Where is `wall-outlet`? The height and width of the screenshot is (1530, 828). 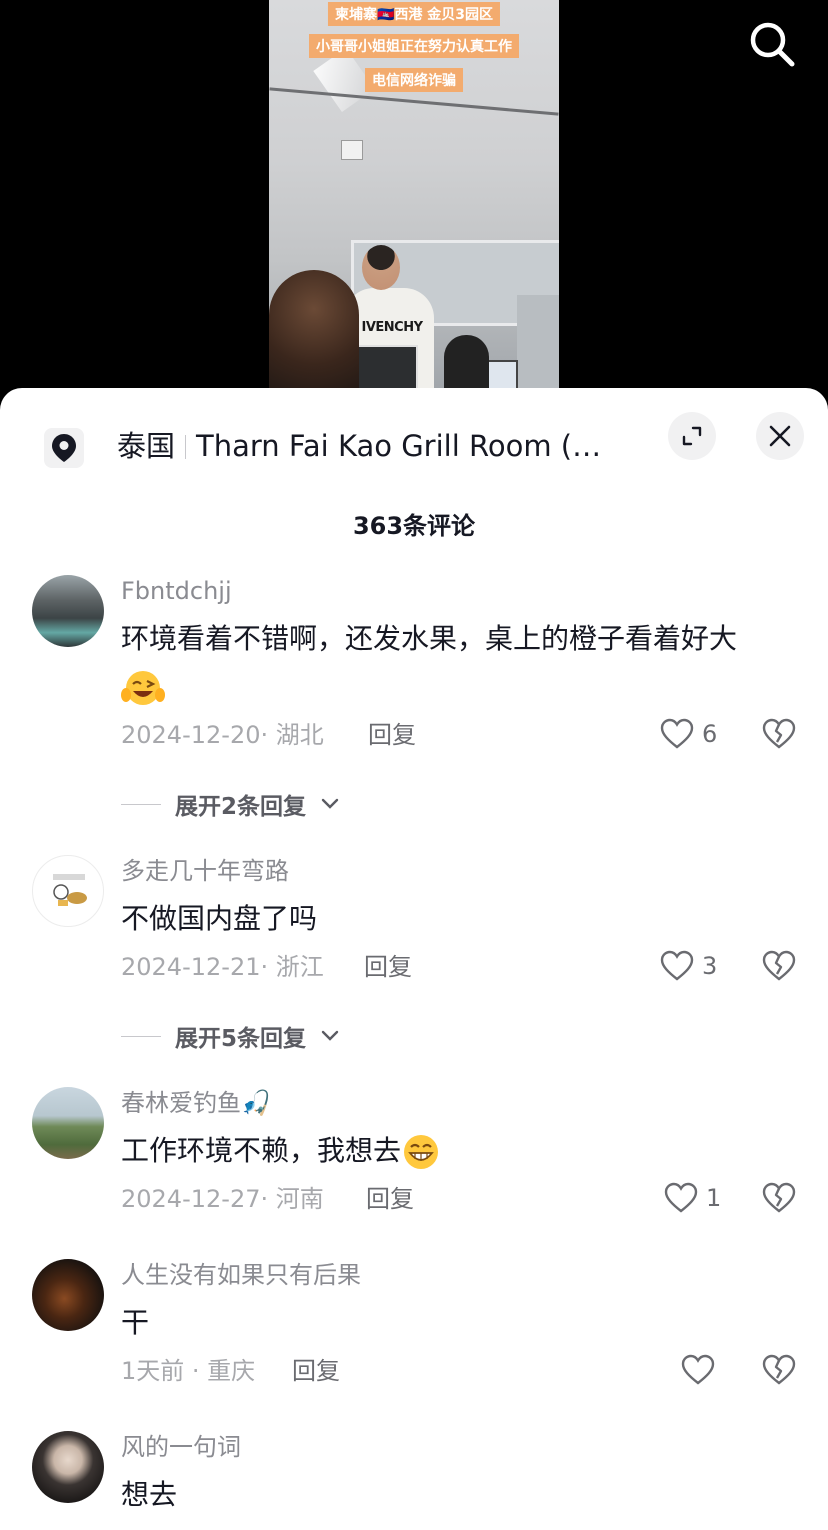 wall-outlet is located at coordinates (352, 150).